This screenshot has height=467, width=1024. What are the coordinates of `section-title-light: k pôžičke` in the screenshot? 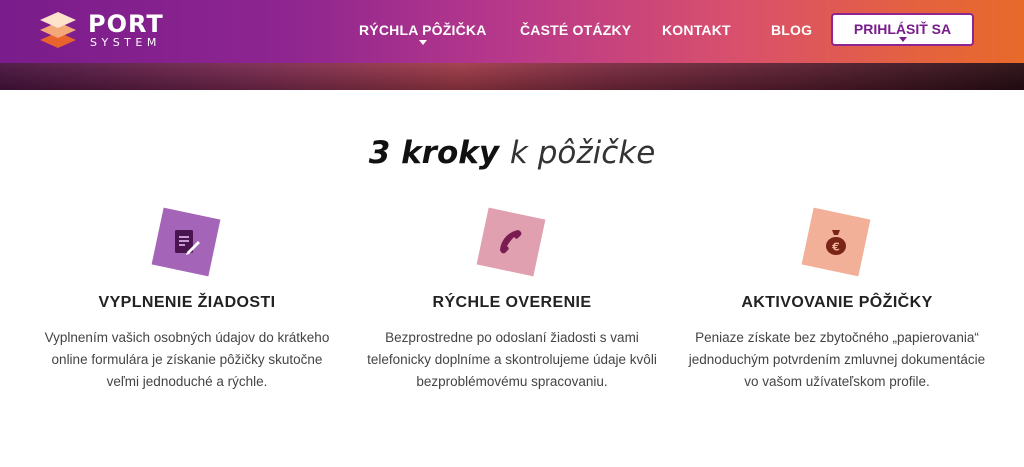 It's located at (582, 153).